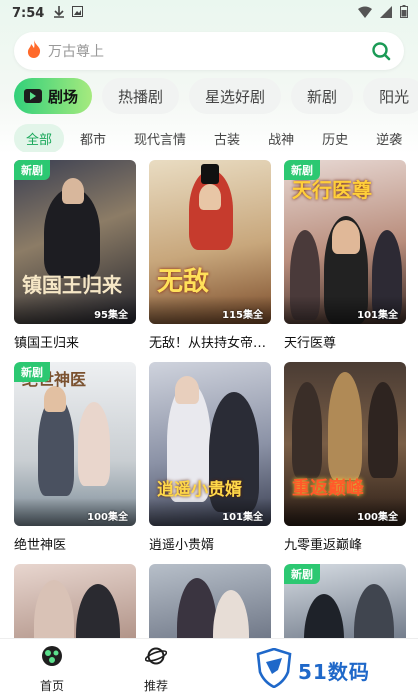 This screenshot has height=698, width=418. I want to click on status-icons, so click(383, 13).